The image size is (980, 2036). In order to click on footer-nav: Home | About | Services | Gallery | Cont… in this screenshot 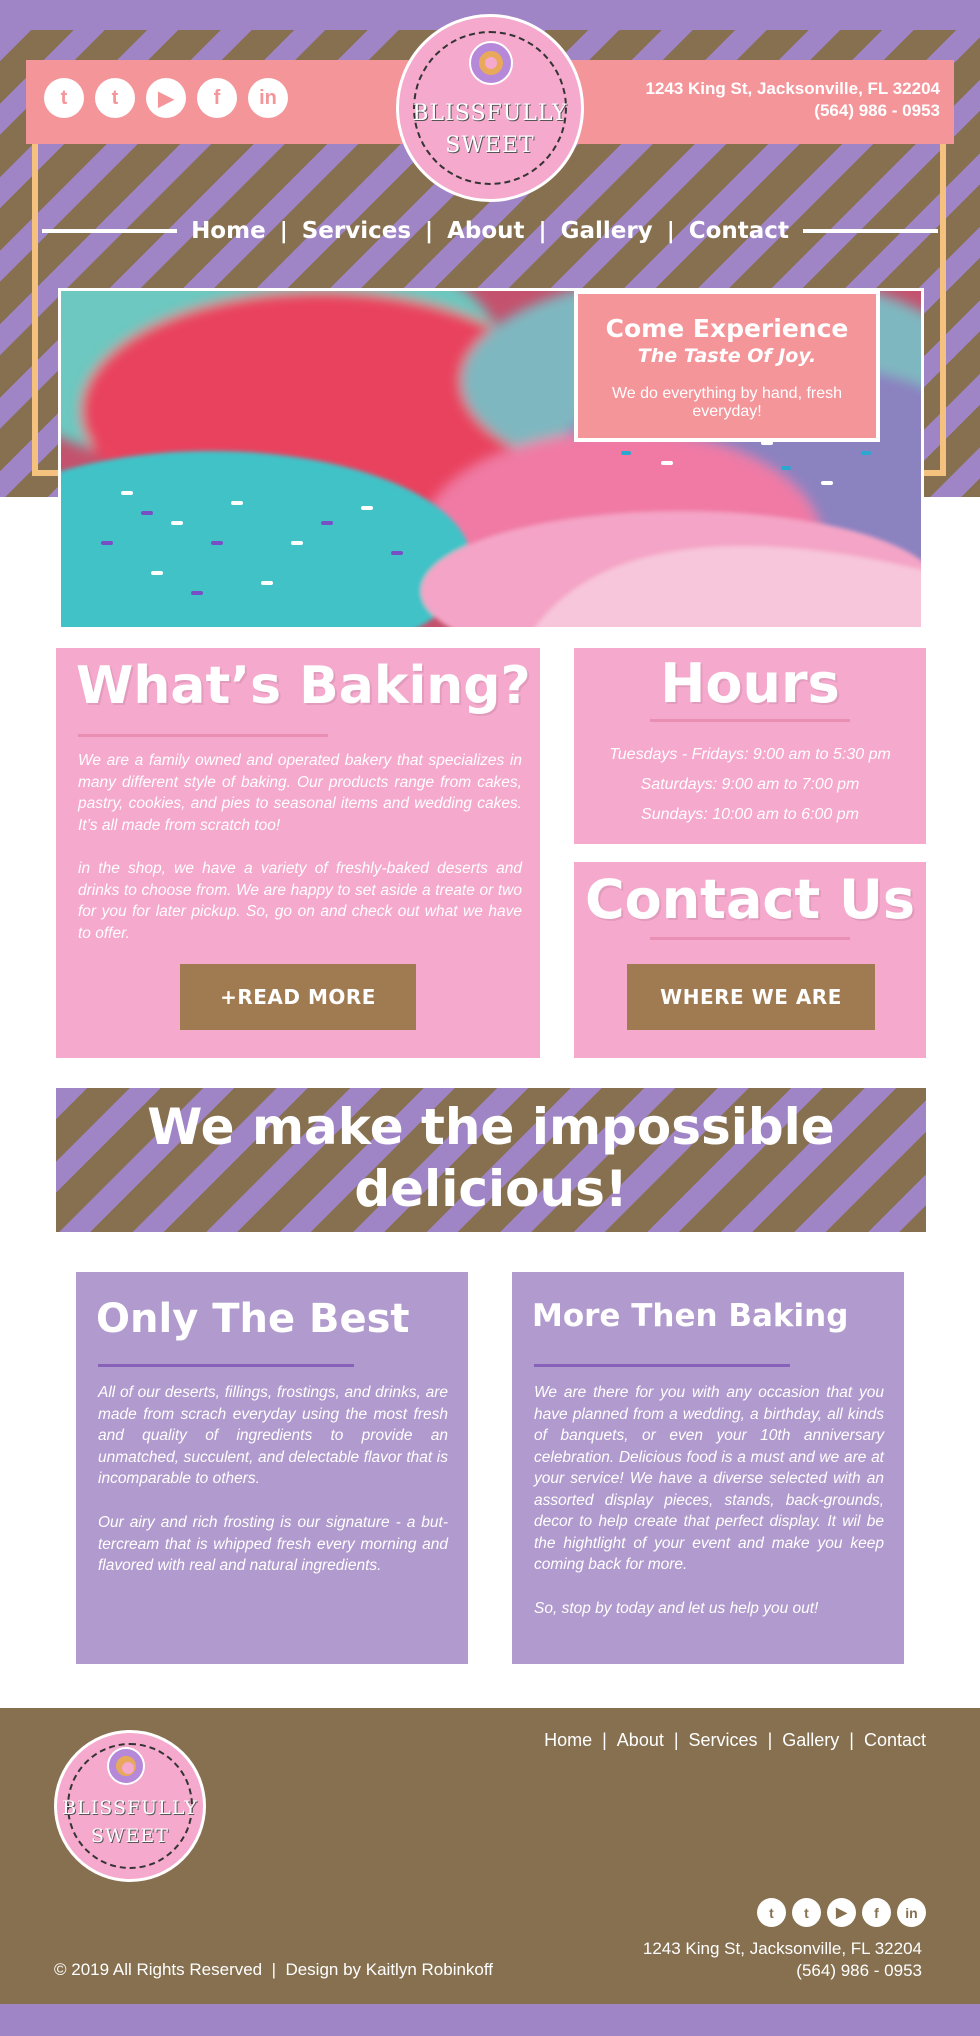, I will do `click(735, 1740)`.